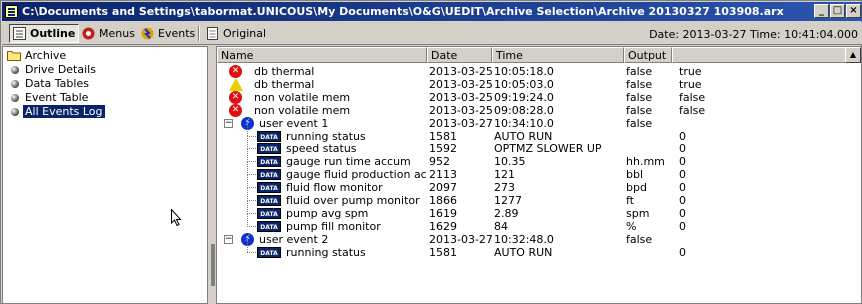  I want to click on minimize-button: _, so click(821, 11).